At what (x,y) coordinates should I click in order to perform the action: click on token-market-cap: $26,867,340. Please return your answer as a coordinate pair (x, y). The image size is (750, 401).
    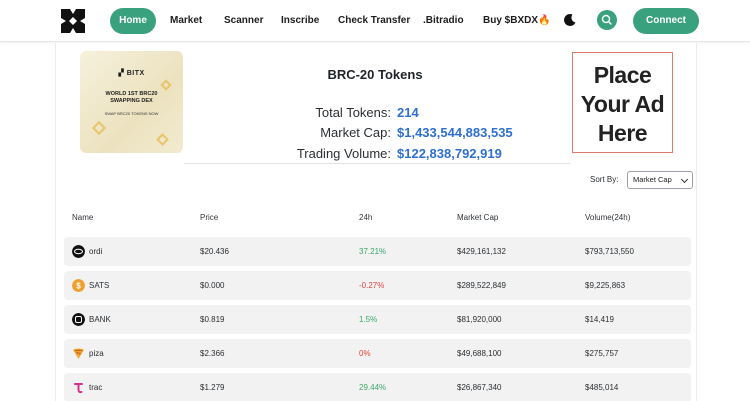
    Looking at the image, I should click on (479, 387).